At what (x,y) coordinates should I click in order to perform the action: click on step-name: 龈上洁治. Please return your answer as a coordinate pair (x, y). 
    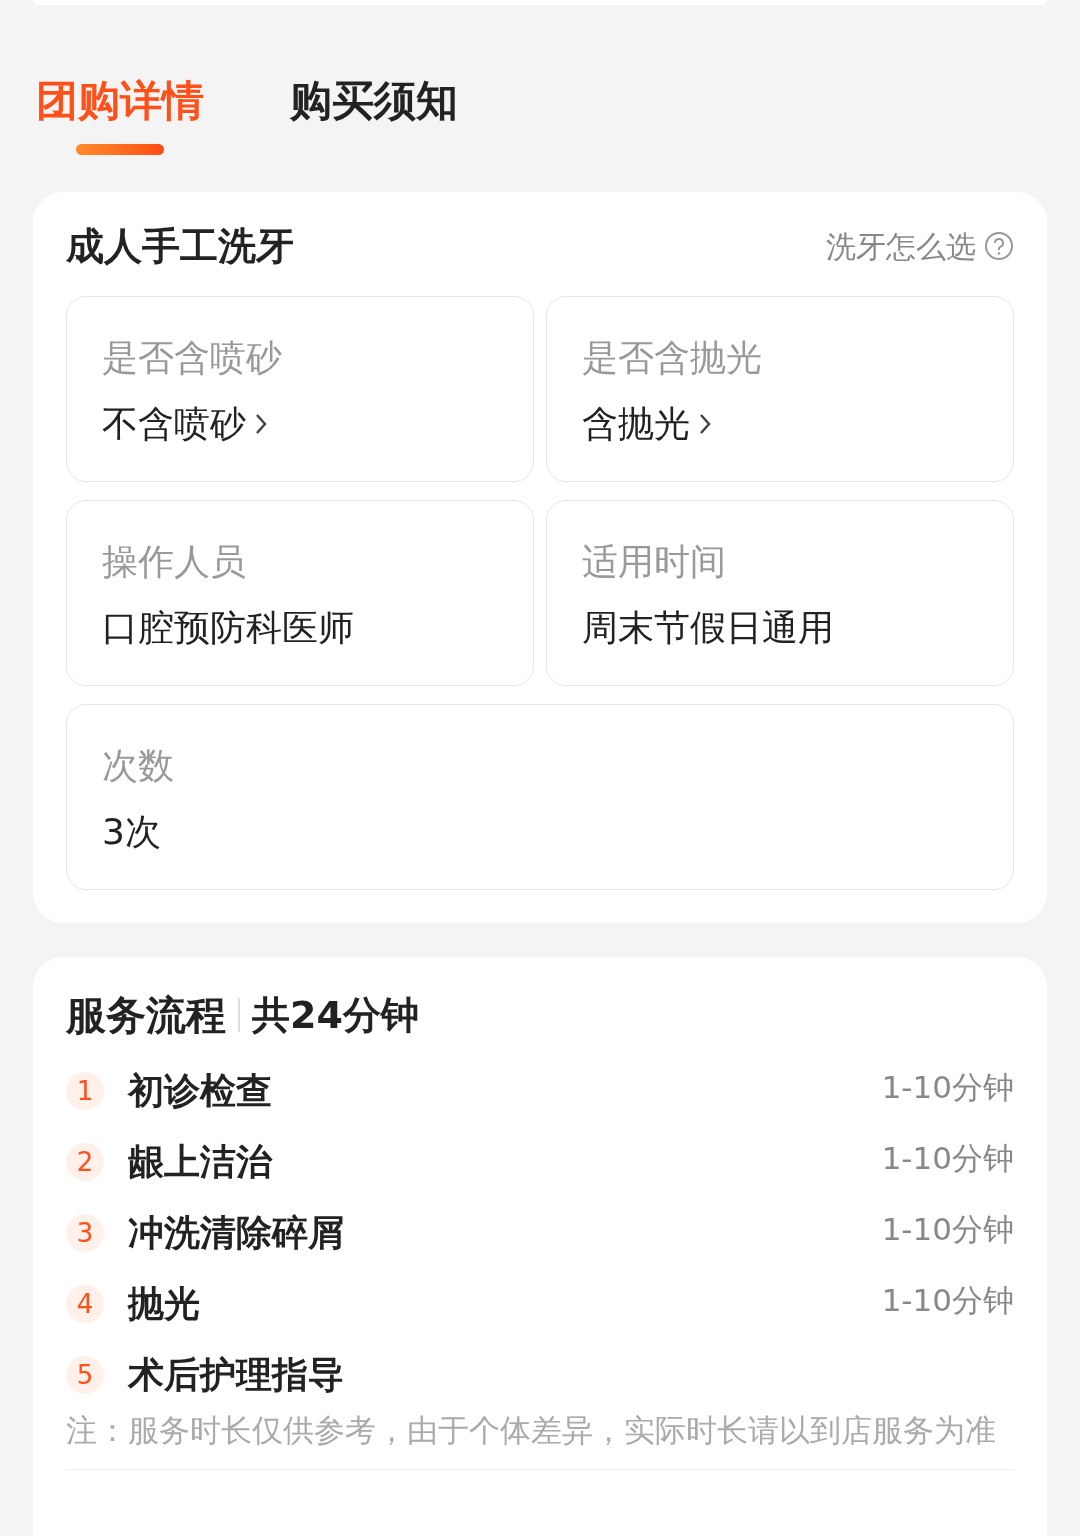
    Looking at the image, I should click on (200, 1162).